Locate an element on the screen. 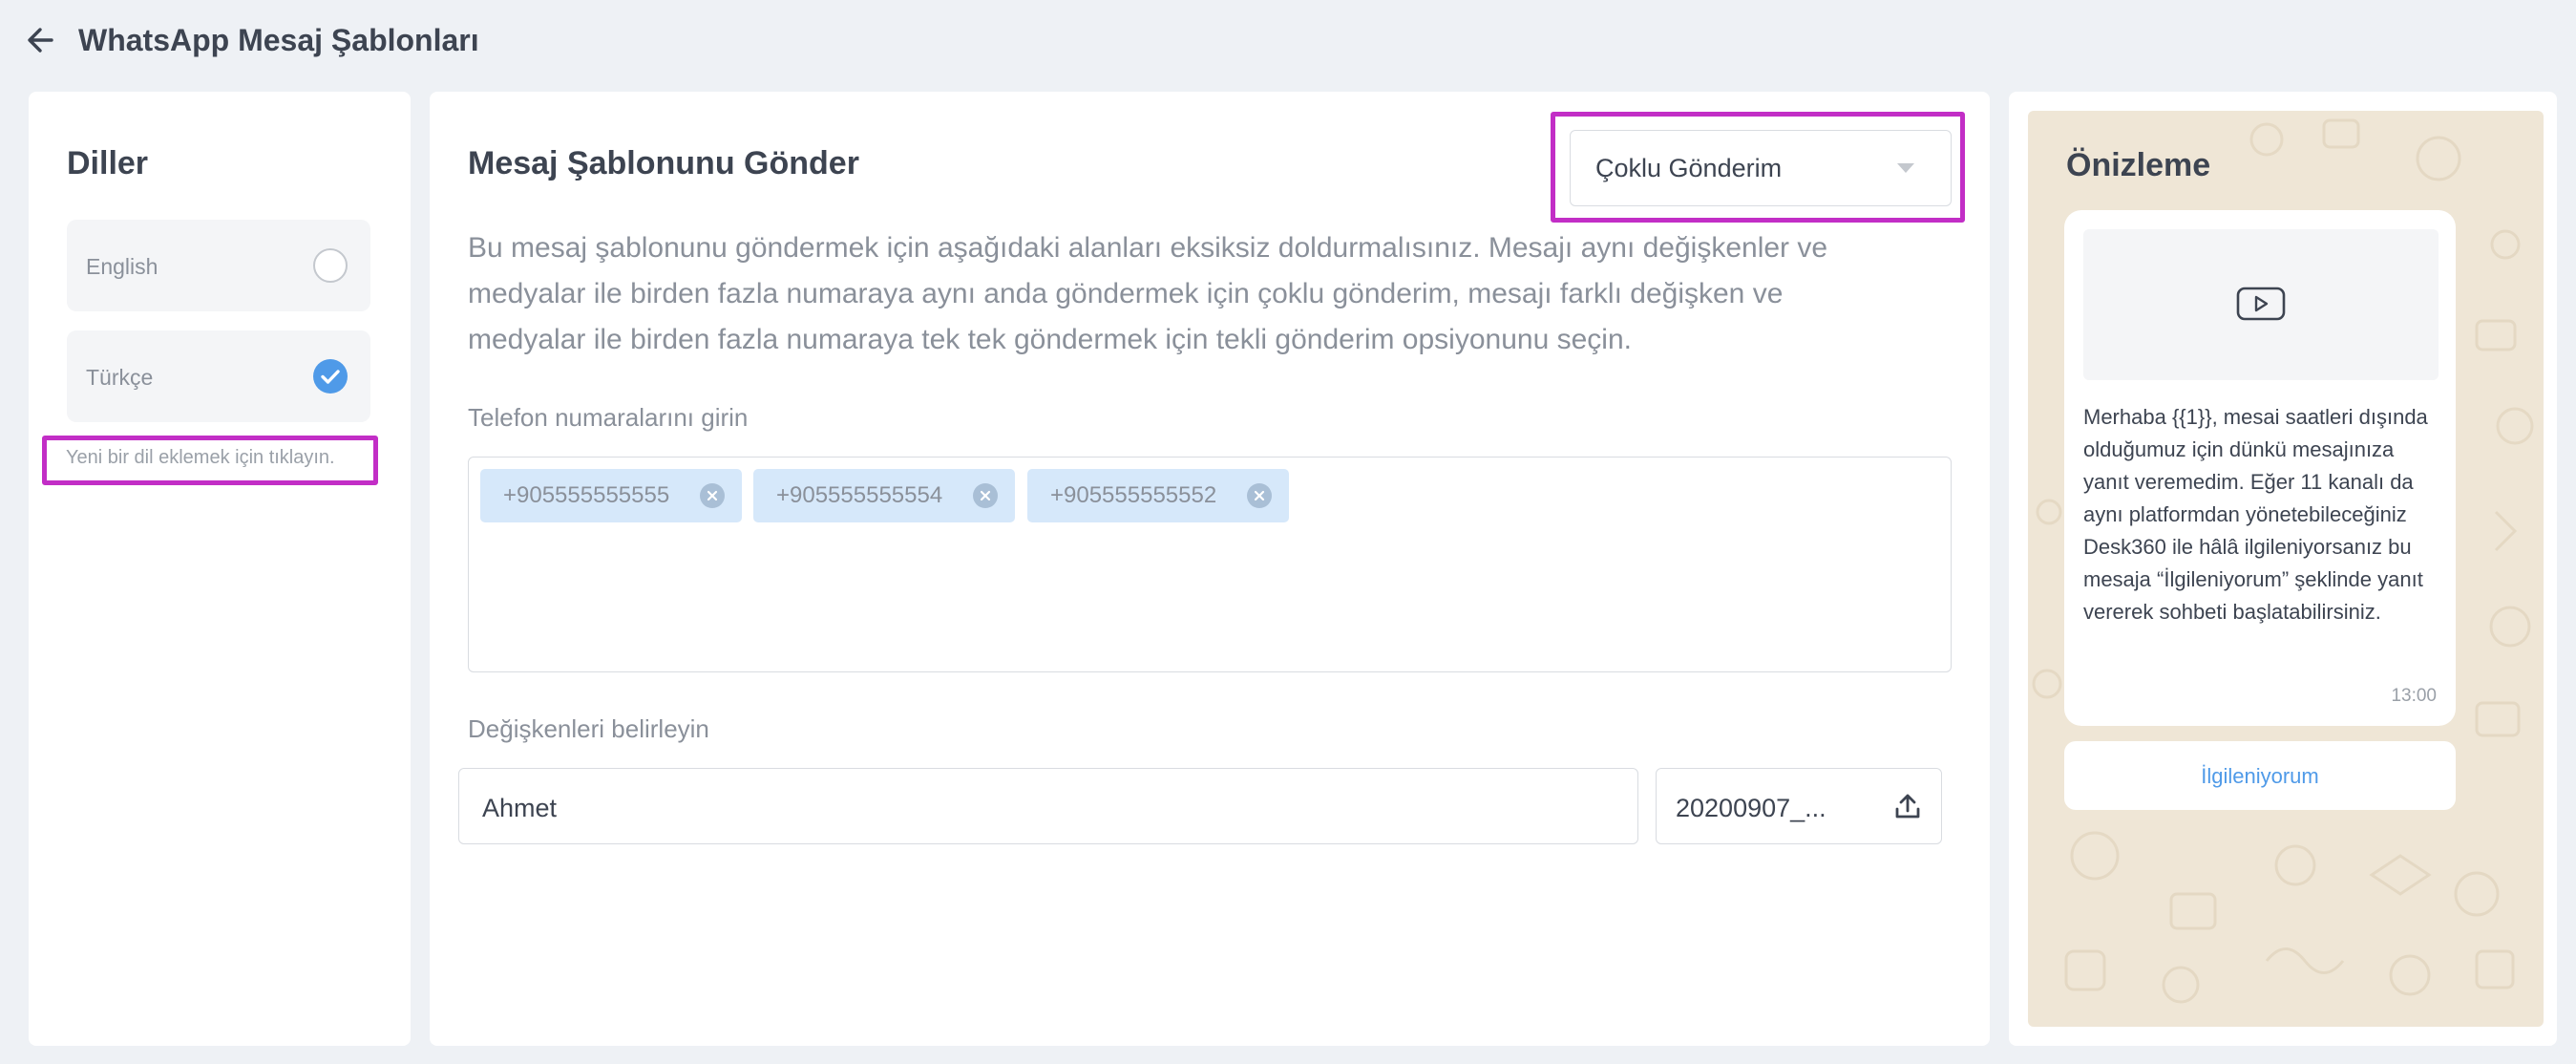  phone-chip: +905555555554 is located at coordinates (884, 496).